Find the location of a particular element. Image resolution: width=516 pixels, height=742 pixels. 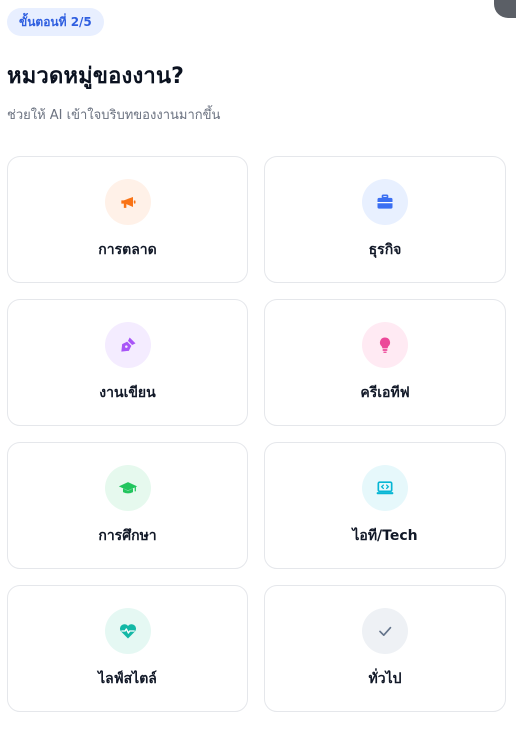

megaphone-icon is located at coordinates (128, 202).